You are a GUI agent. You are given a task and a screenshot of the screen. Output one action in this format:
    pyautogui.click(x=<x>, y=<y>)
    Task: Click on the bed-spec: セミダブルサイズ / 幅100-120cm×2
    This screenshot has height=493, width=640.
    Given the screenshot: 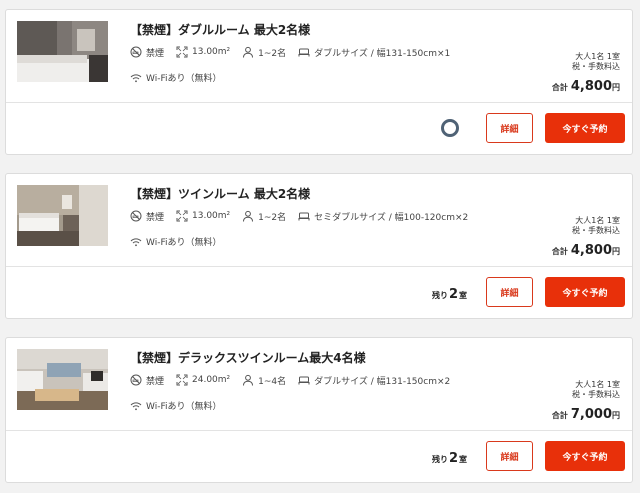 What is the action you would take?
    pyautogui.click(x=383, y=216)
    